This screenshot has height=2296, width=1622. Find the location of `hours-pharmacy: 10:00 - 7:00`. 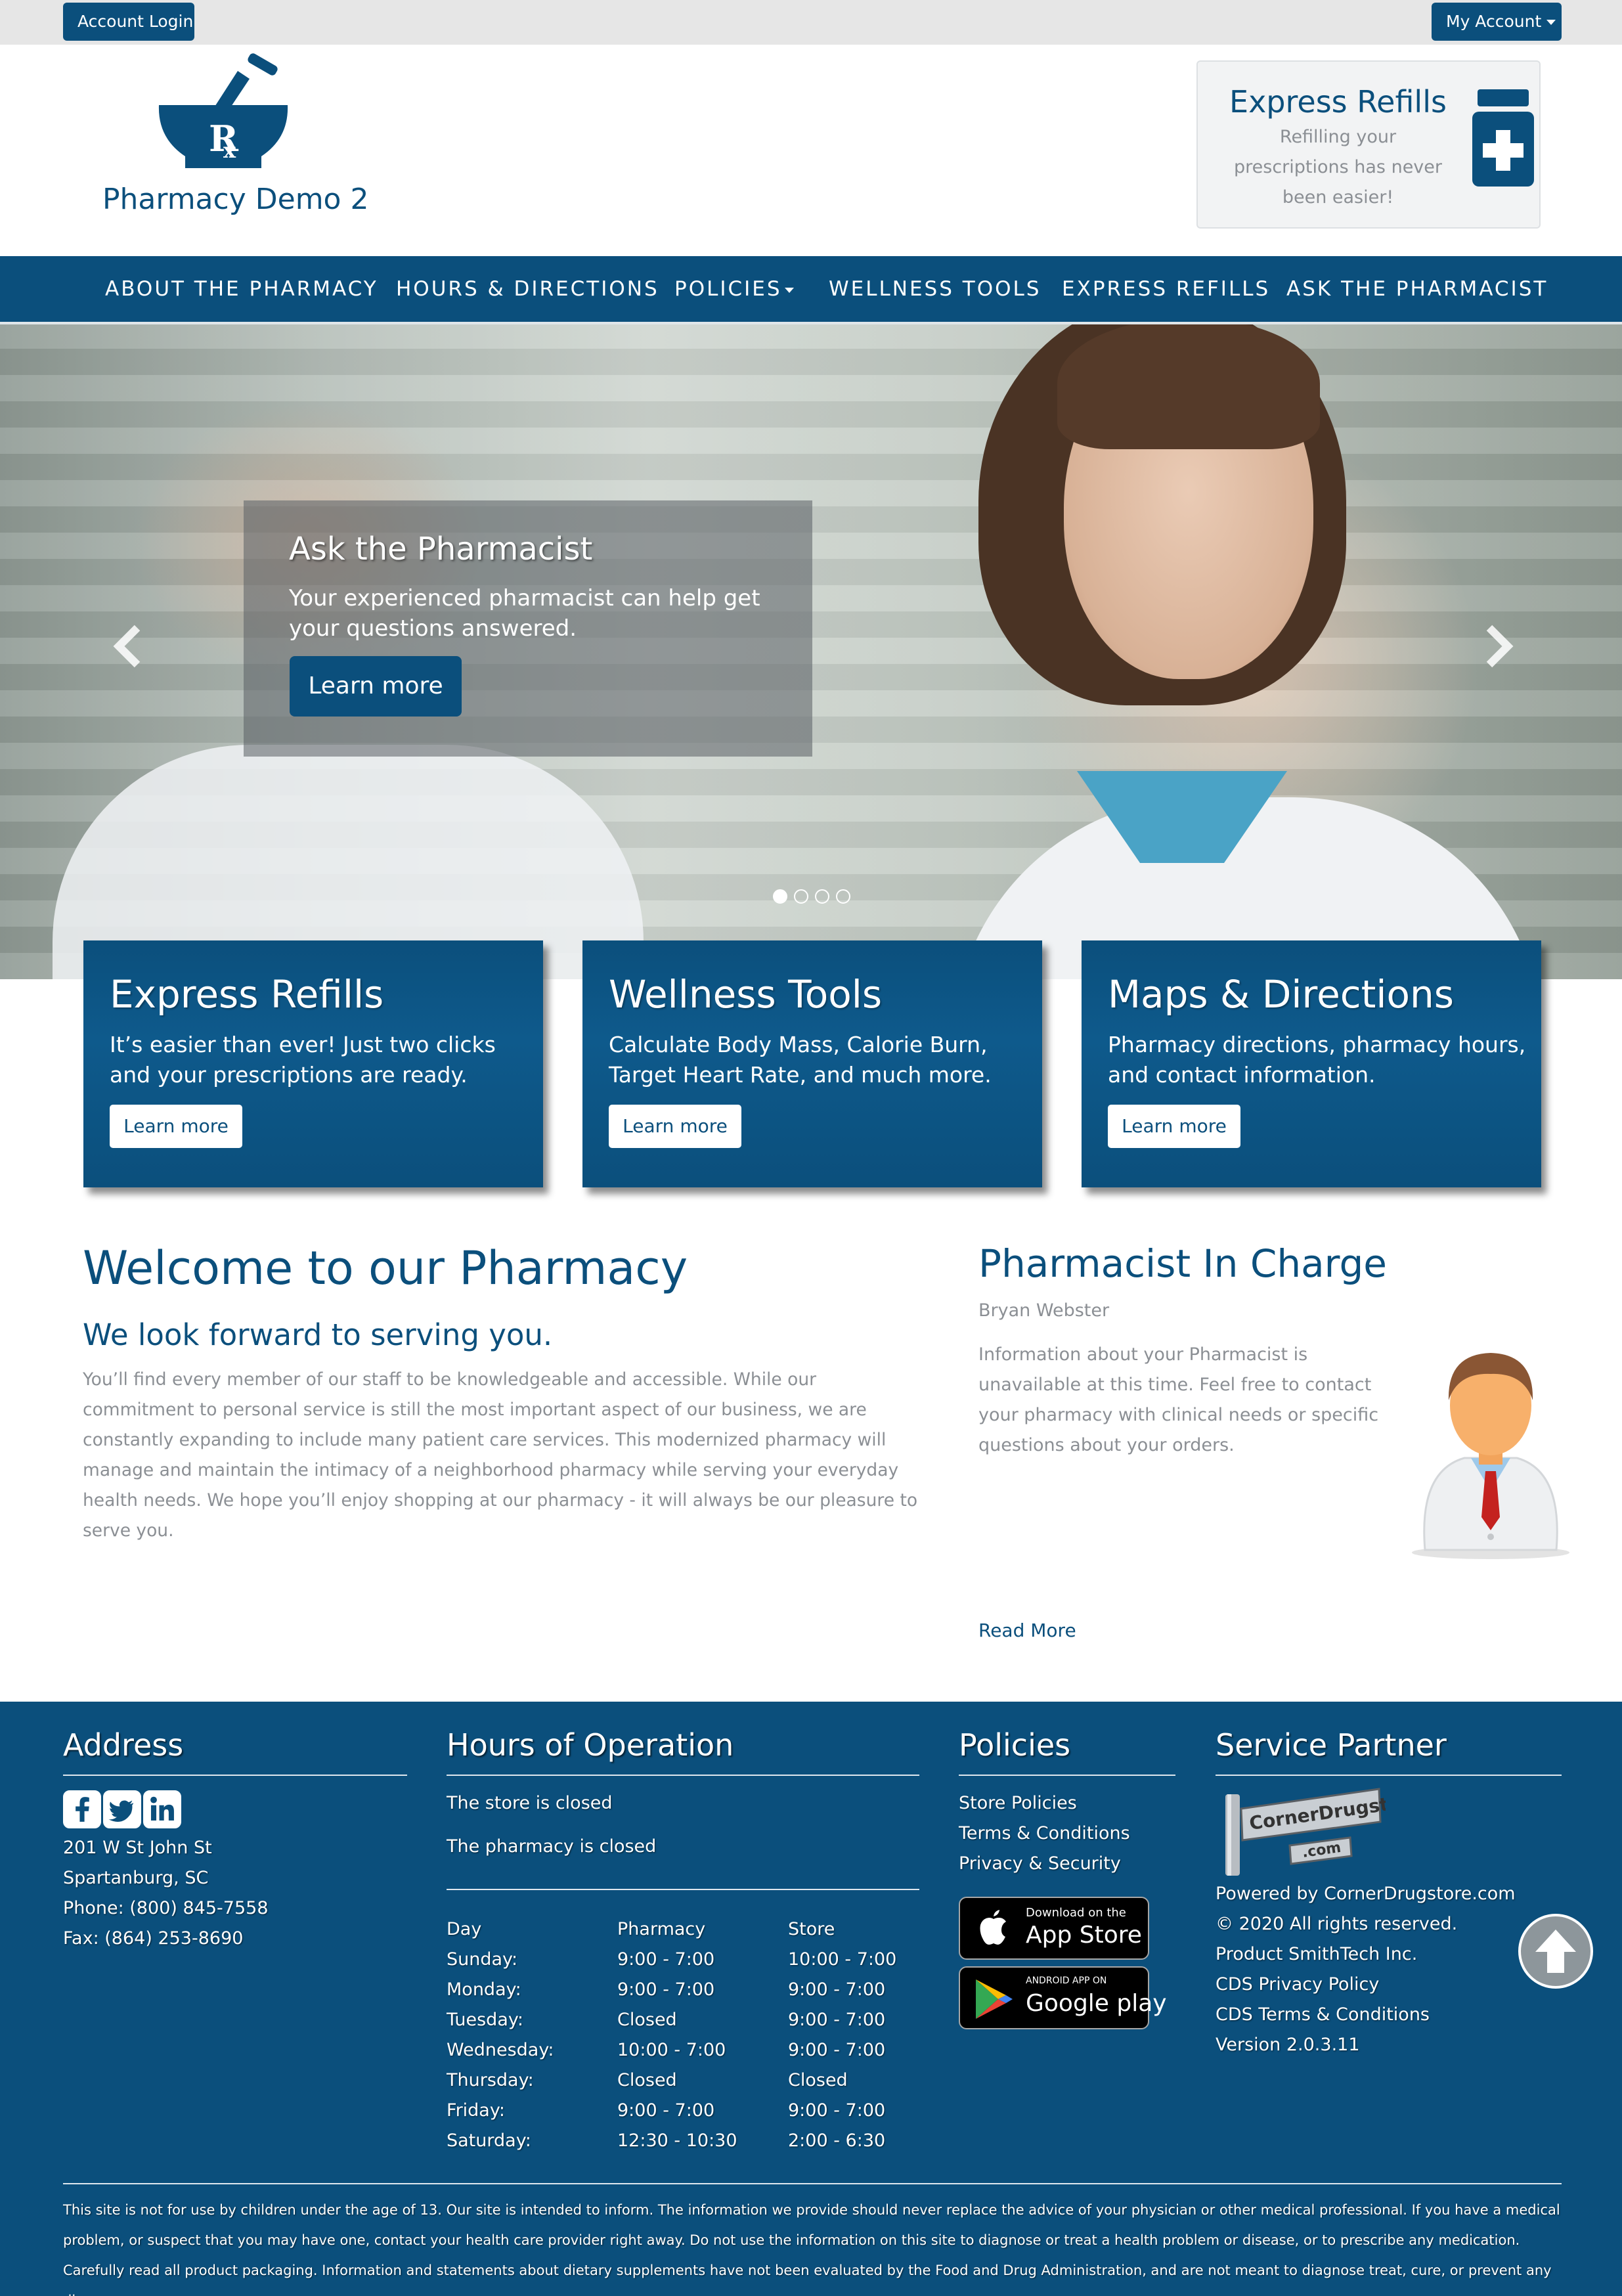

hours-pharmacy: 10:00 - 7:00 is located at coordinates (671, 2050).